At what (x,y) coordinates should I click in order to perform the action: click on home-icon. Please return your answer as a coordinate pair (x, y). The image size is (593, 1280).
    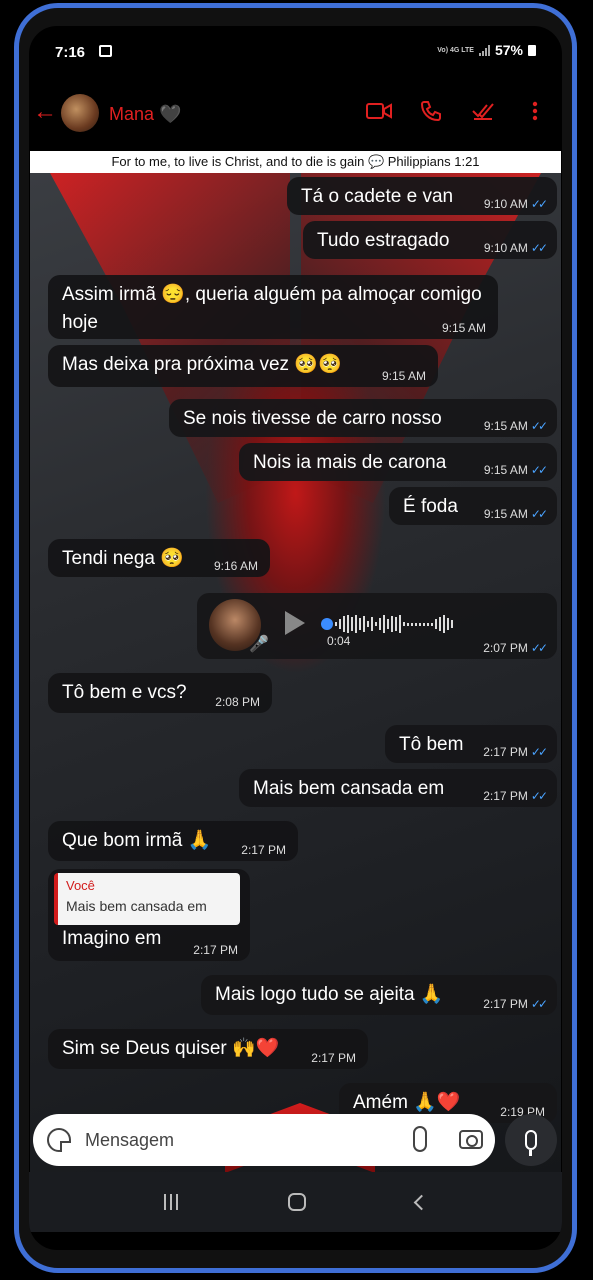
    Looking at the image, I should click on (297, 1202).